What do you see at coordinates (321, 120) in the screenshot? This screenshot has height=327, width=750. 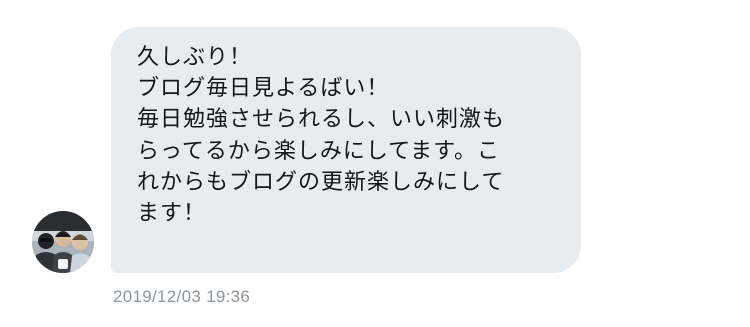 I see `message-line: 毎日勉強させられるし、いい刺激も` at bounding box center [321, 120].